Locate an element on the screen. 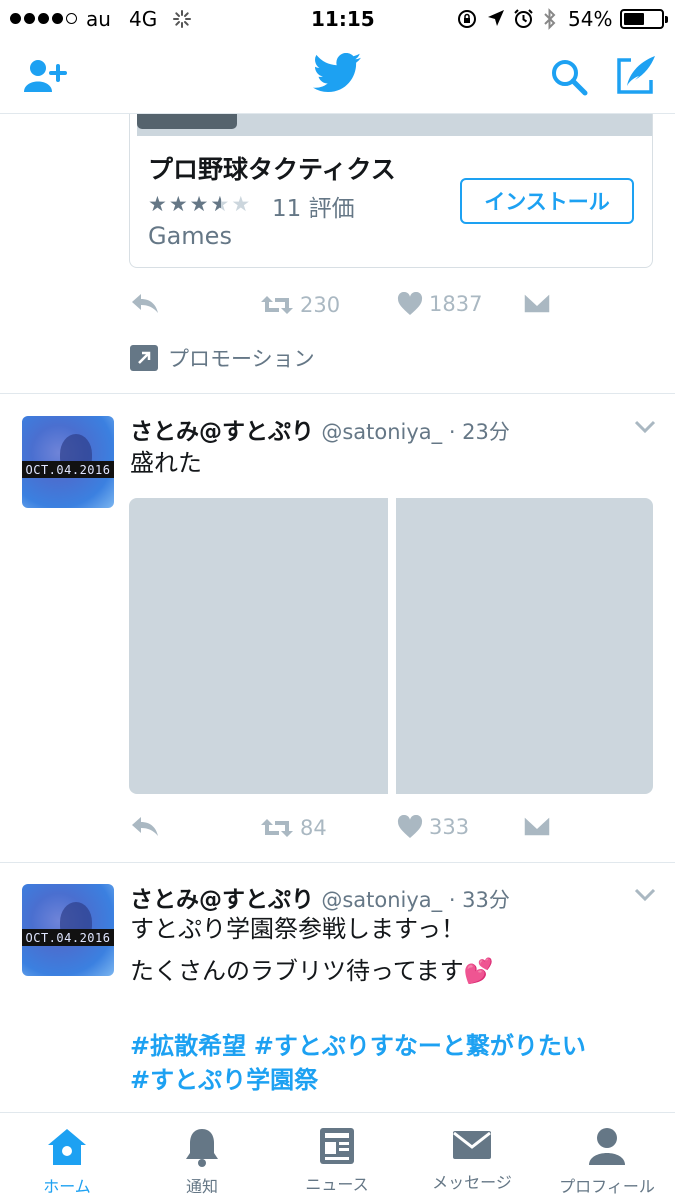  promoted-indicator: プロモーション is located at coordinates (222, 358).